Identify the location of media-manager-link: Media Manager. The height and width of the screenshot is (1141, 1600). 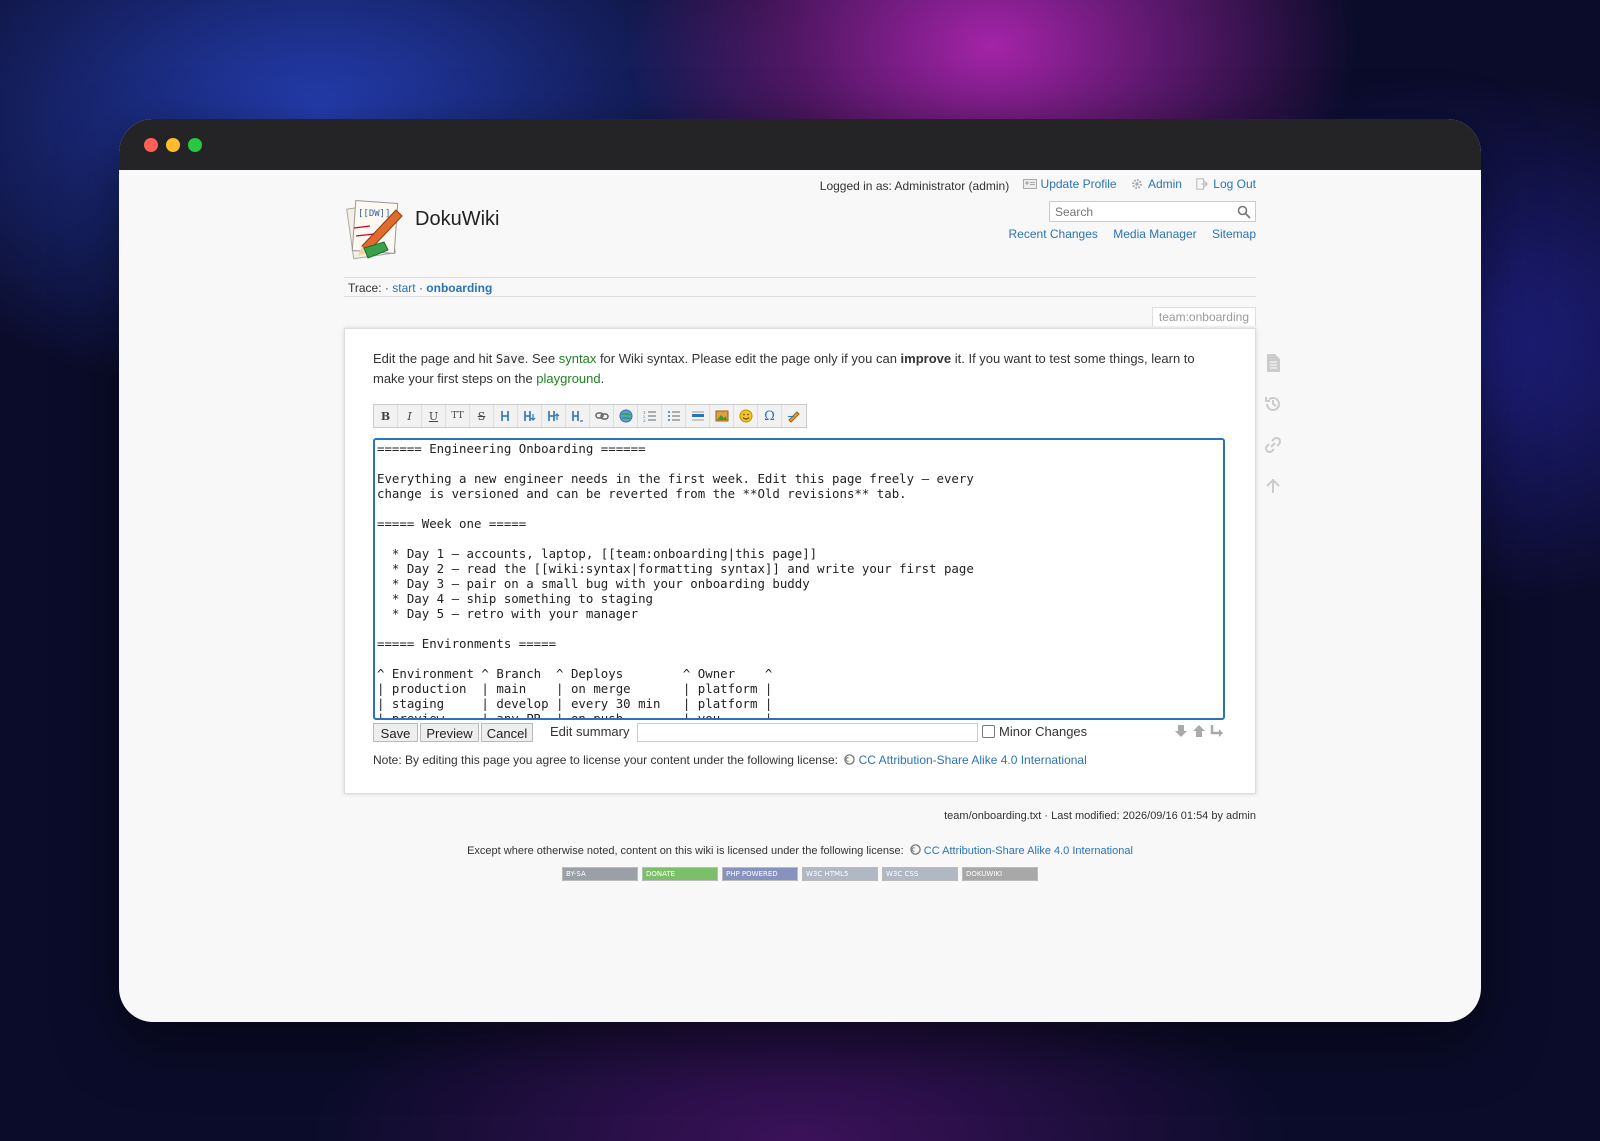
(1154, 234).